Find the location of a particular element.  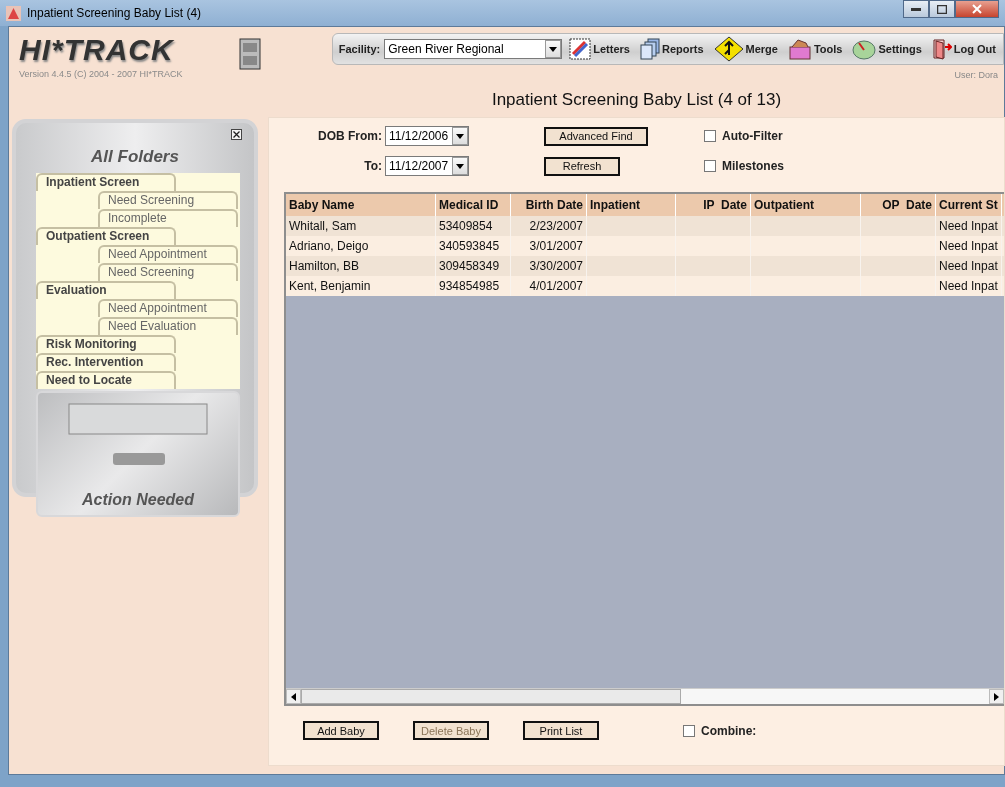

right-arrow-icon is located at coordinates (996, 696).